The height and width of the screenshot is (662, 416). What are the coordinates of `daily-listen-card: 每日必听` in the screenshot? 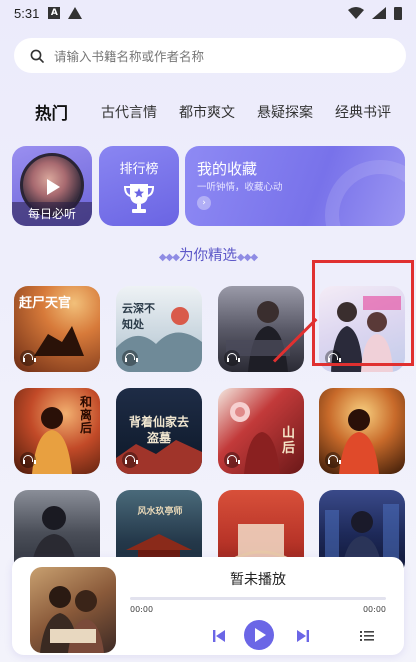 It's located at (52, 186).